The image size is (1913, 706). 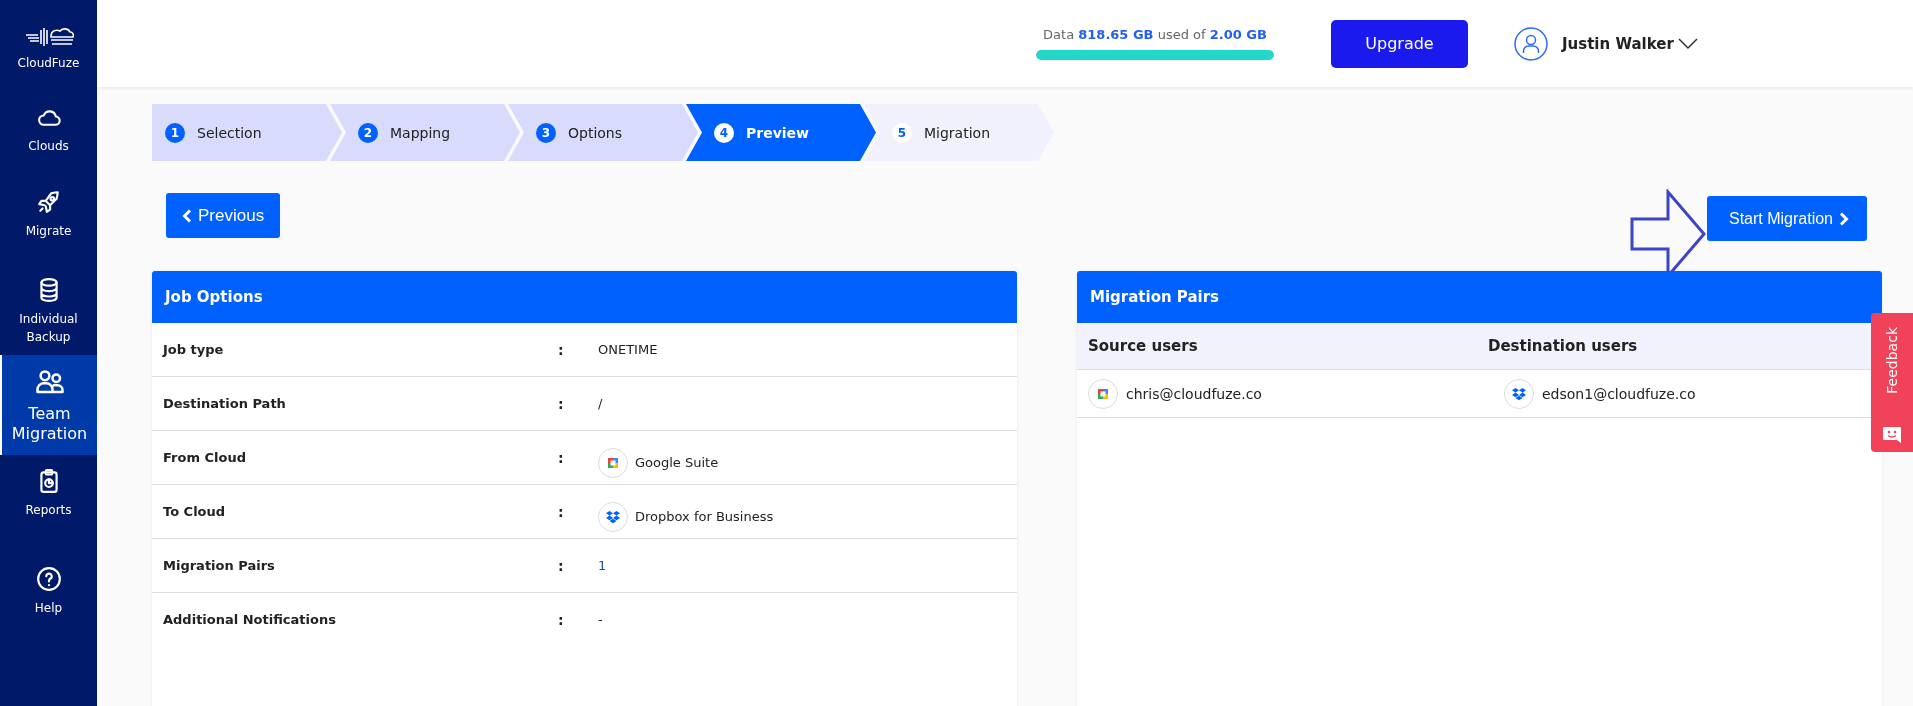 I want to click on step-label: Options, so click(x=595, y=132).